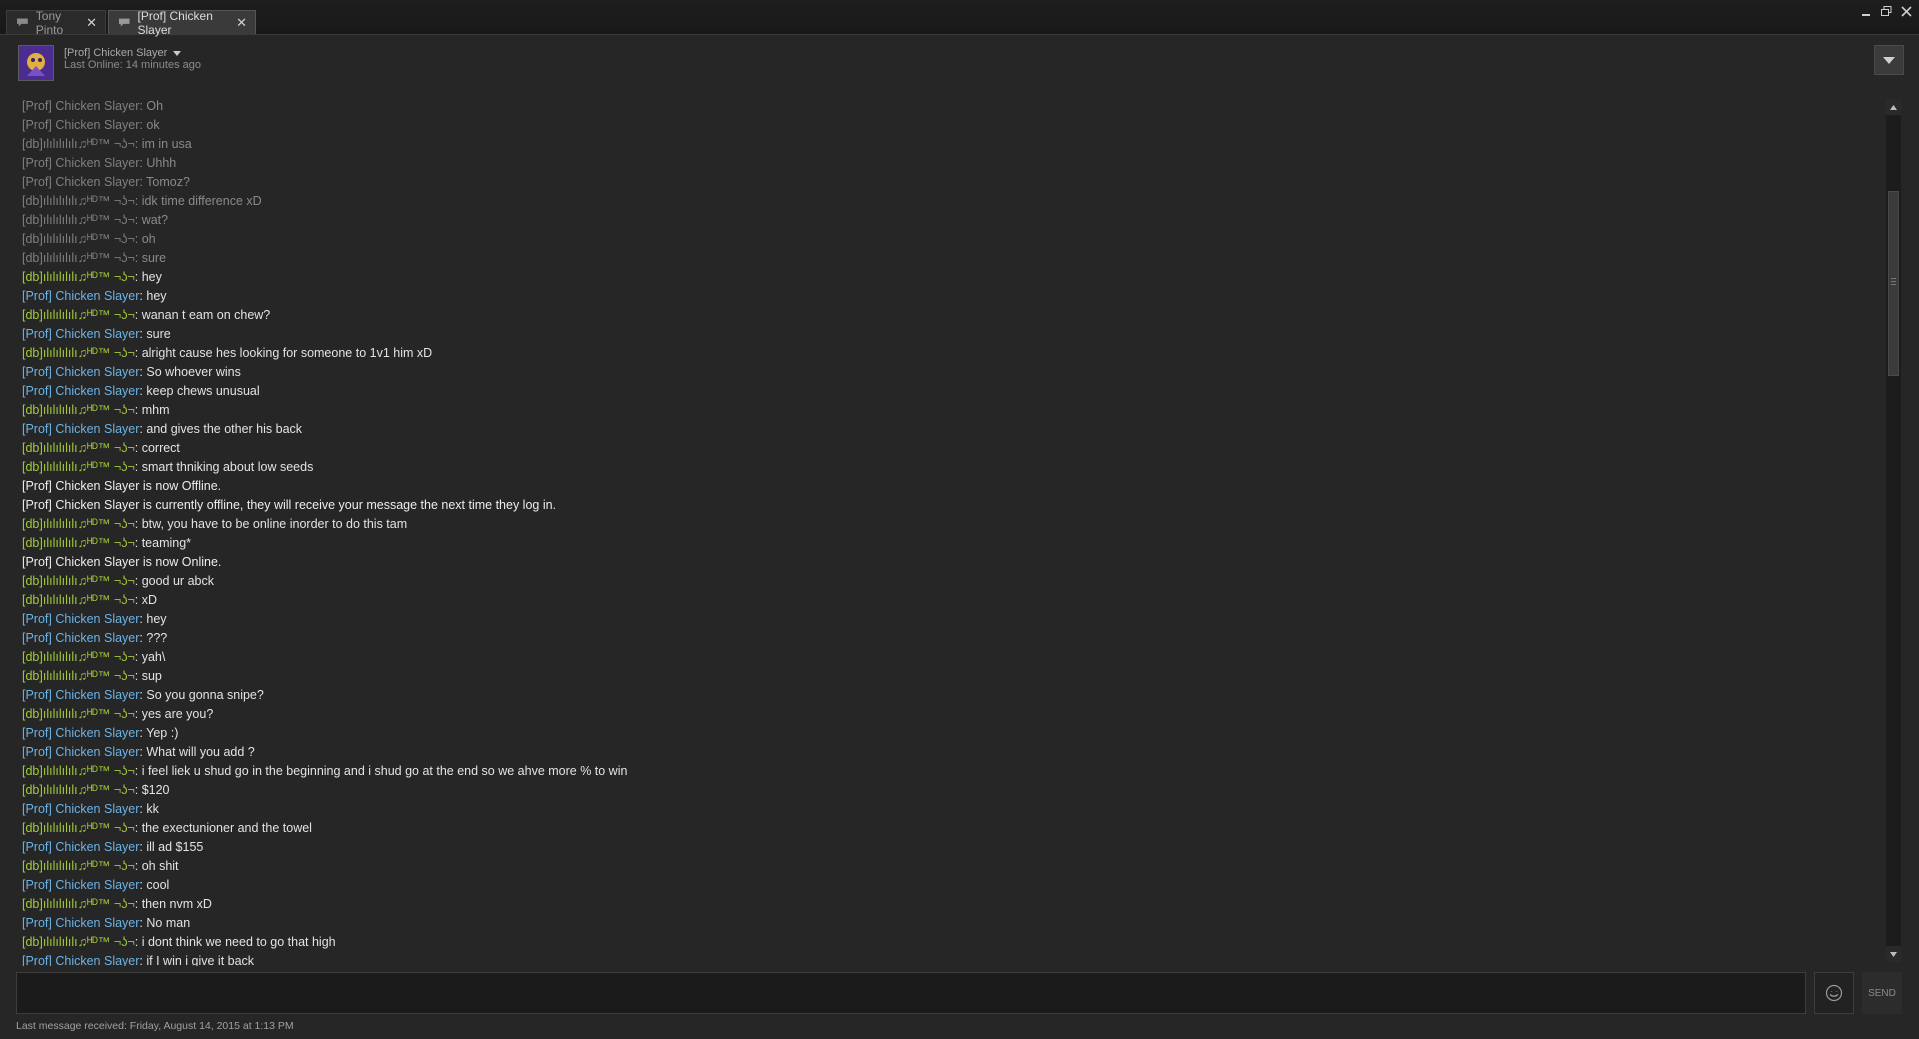  Describe the element at coordinates (36, 63) in the screenshot. I see `avatar` at that location.